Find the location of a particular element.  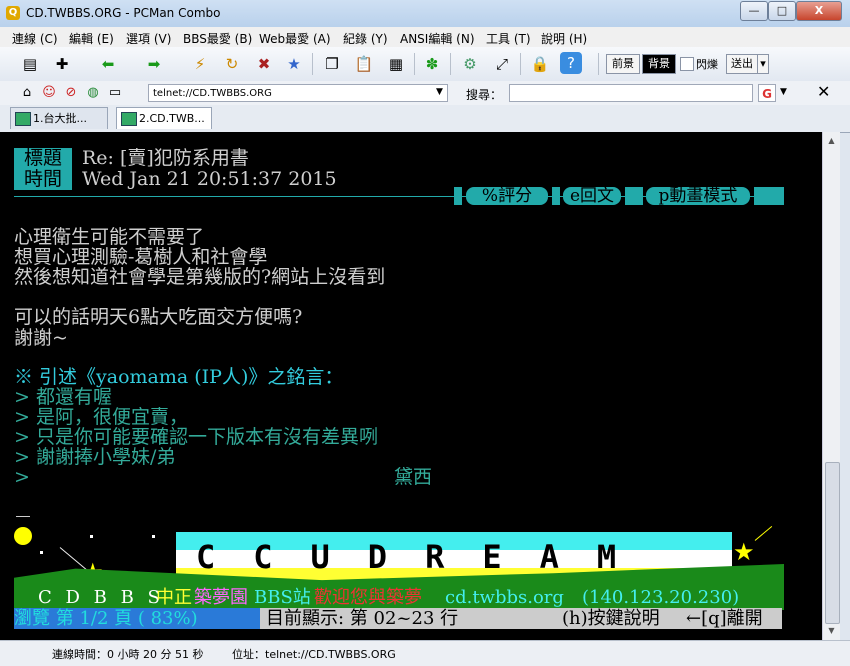

emoticons-icon: ✽ is located at coordinates (432, 64).